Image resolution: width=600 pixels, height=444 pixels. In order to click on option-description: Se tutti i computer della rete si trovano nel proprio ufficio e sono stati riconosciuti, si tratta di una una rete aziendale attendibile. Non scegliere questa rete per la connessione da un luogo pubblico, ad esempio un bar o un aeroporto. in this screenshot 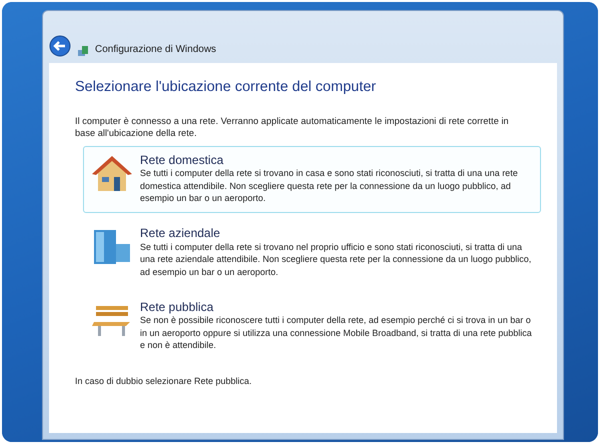, I will do `click(336, 259)`.